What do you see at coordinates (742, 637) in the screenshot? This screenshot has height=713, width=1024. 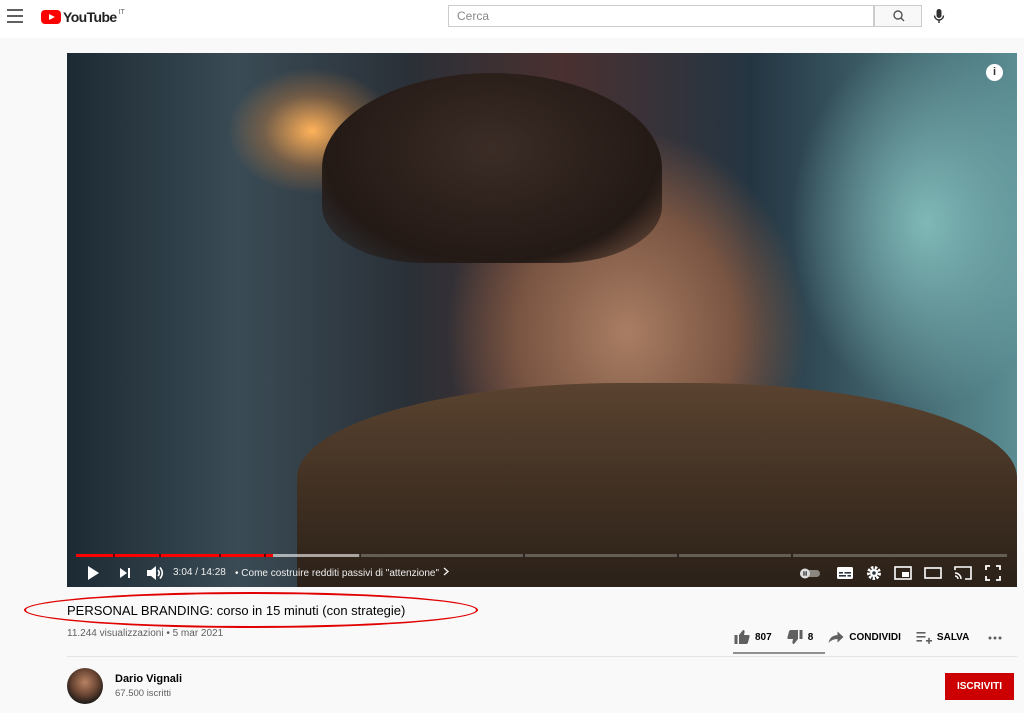 I see `thumbs-up-icon` at bounding box center [742, 637].